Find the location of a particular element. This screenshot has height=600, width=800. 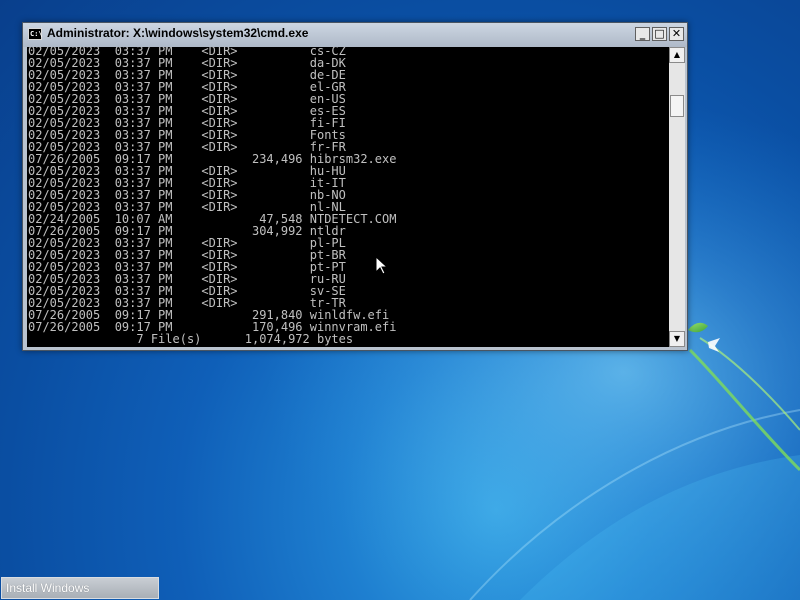

scroll-down-arrow-icon: ▼ is located at coordinates (677, 339).